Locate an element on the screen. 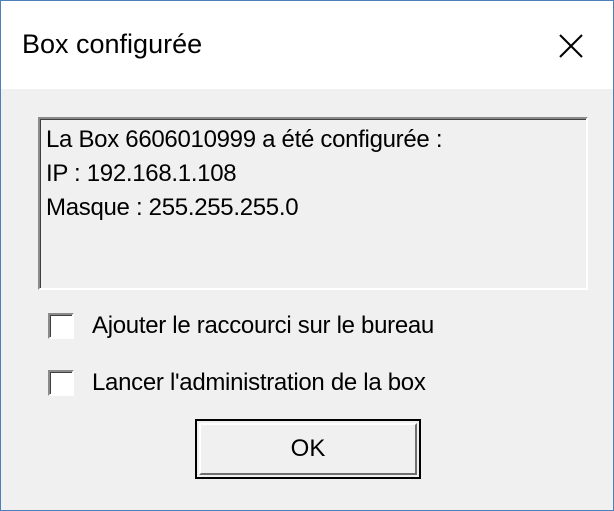 This screenshot has height=511, width=614. launch-admin-label: Lancer l'administration de la box is located at coordinates (259, 383).